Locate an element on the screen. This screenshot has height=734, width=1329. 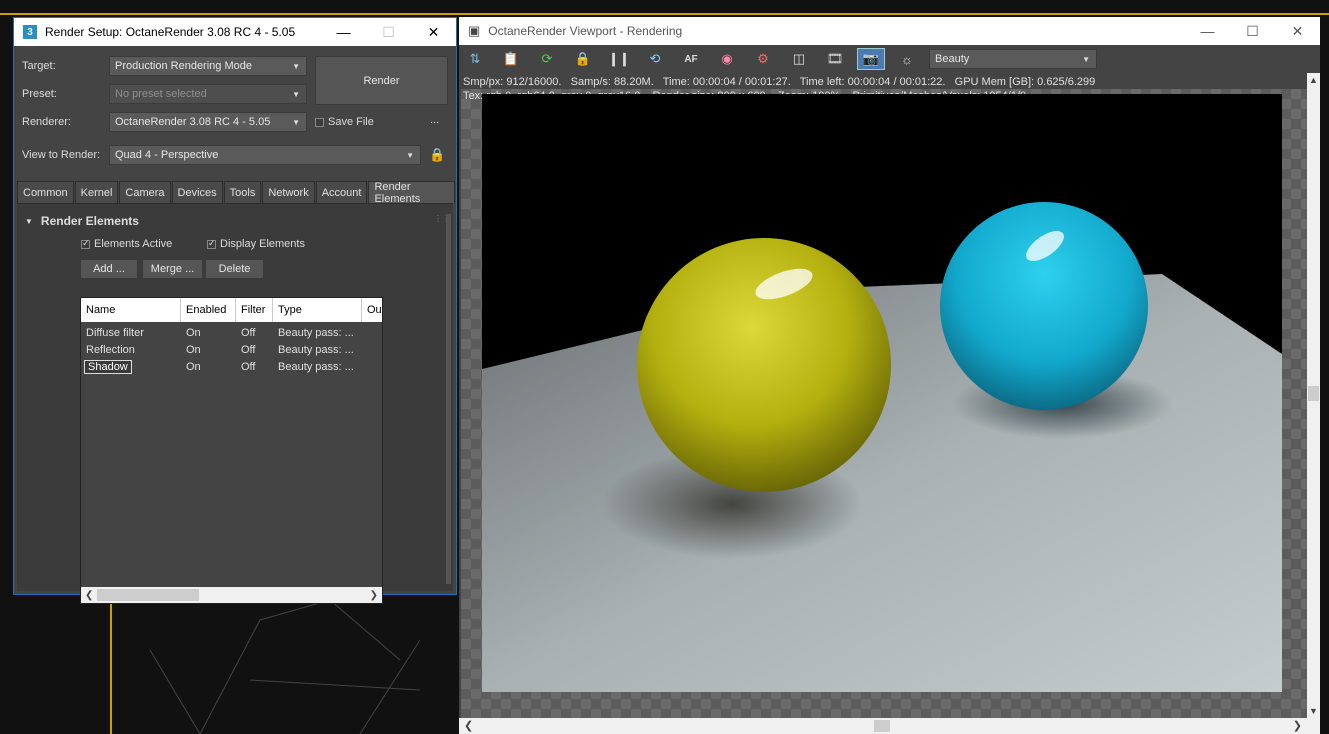
viewport-vertical-scrollbar: ▲ ▼ is located at coordinates (1313, 395).